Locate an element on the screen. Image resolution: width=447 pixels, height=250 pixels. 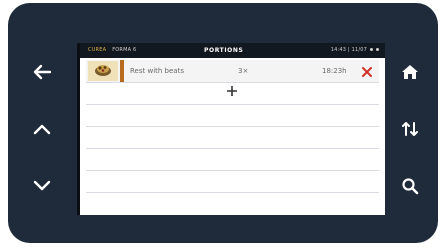
home-icon is located at coordinates (410, 72).